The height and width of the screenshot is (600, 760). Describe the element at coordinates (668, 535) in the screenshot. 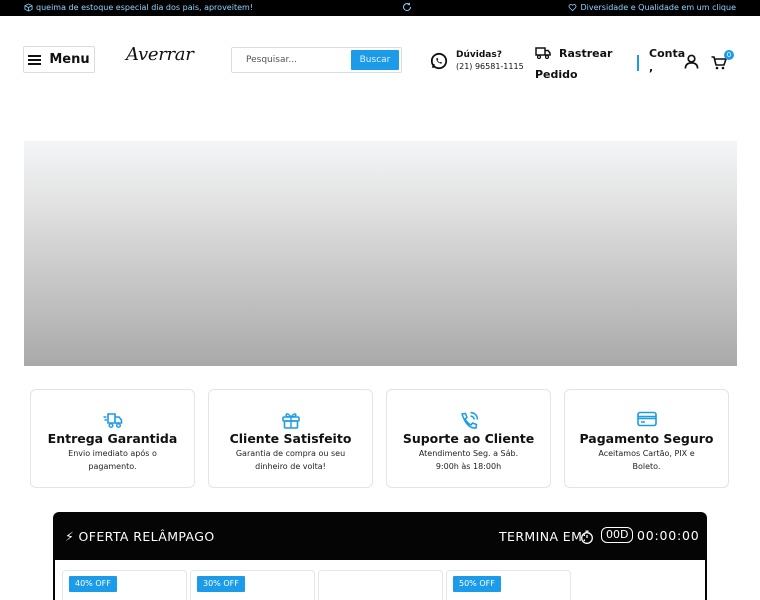

I see `countdown-time: 00:00:00` at that location.